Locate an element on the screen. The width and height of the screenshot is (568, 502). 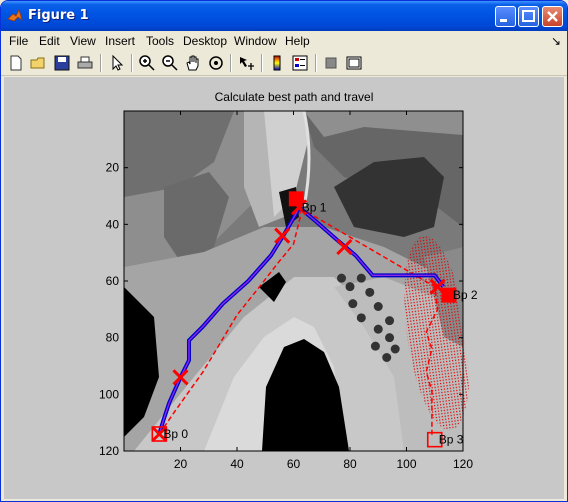
menu-help: Help is located at coordinates (297, 41).